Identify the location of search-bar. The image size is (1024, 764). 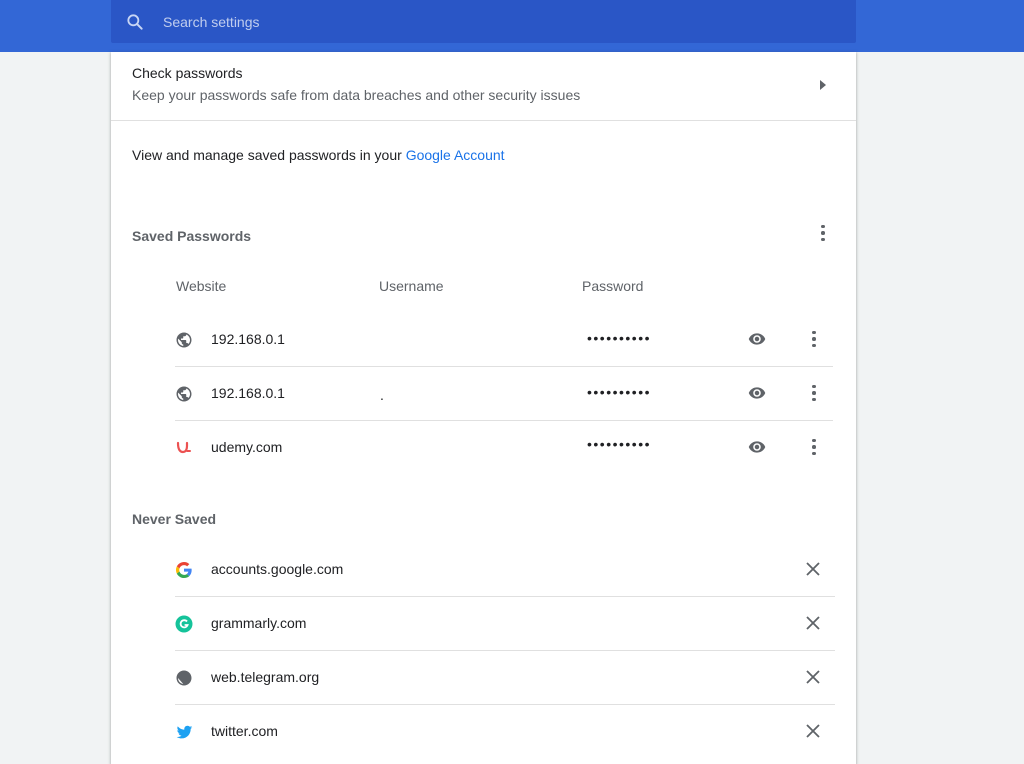
(483, 21).